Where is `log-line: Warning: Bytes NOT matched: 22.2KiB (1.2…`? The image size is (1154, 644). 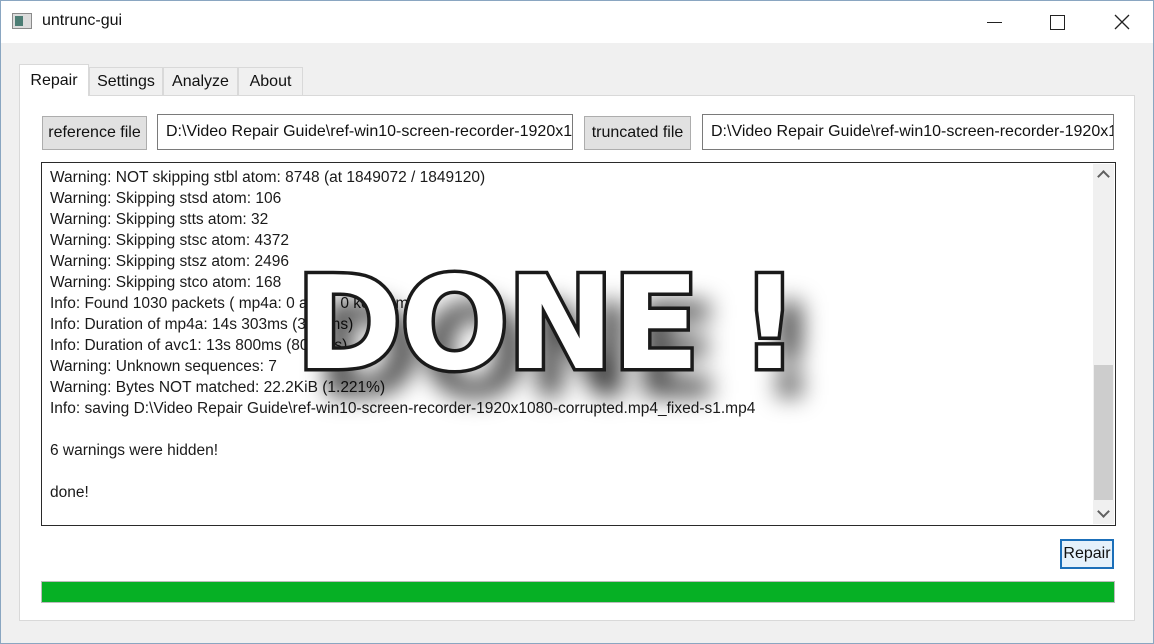
log-line: Warning: Bytes NOT matched: 22.2KiB (1.2… is located at coordinates (218, 387).